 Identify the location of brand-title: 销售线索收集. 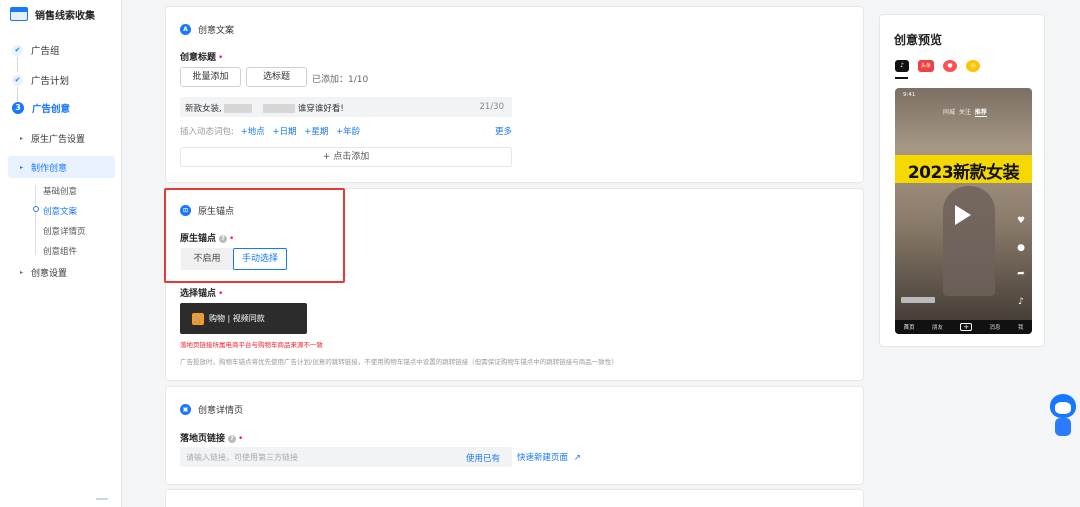
(65, 16).